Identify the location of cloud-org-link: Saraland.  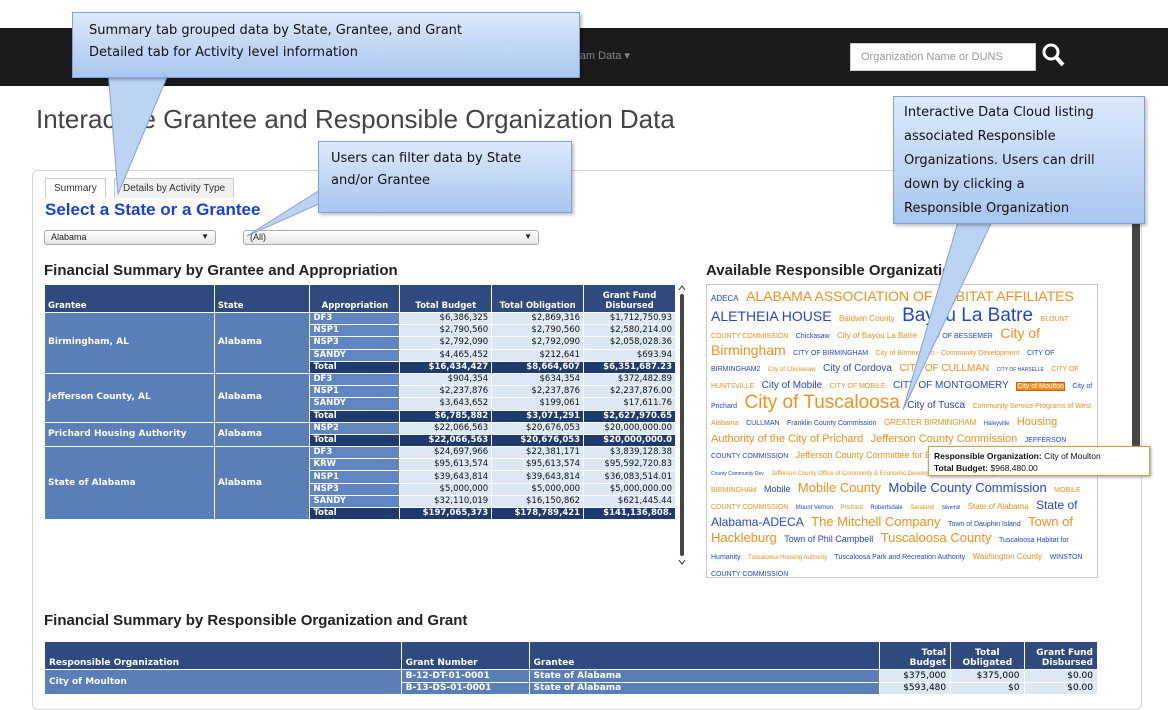
(922, 508).